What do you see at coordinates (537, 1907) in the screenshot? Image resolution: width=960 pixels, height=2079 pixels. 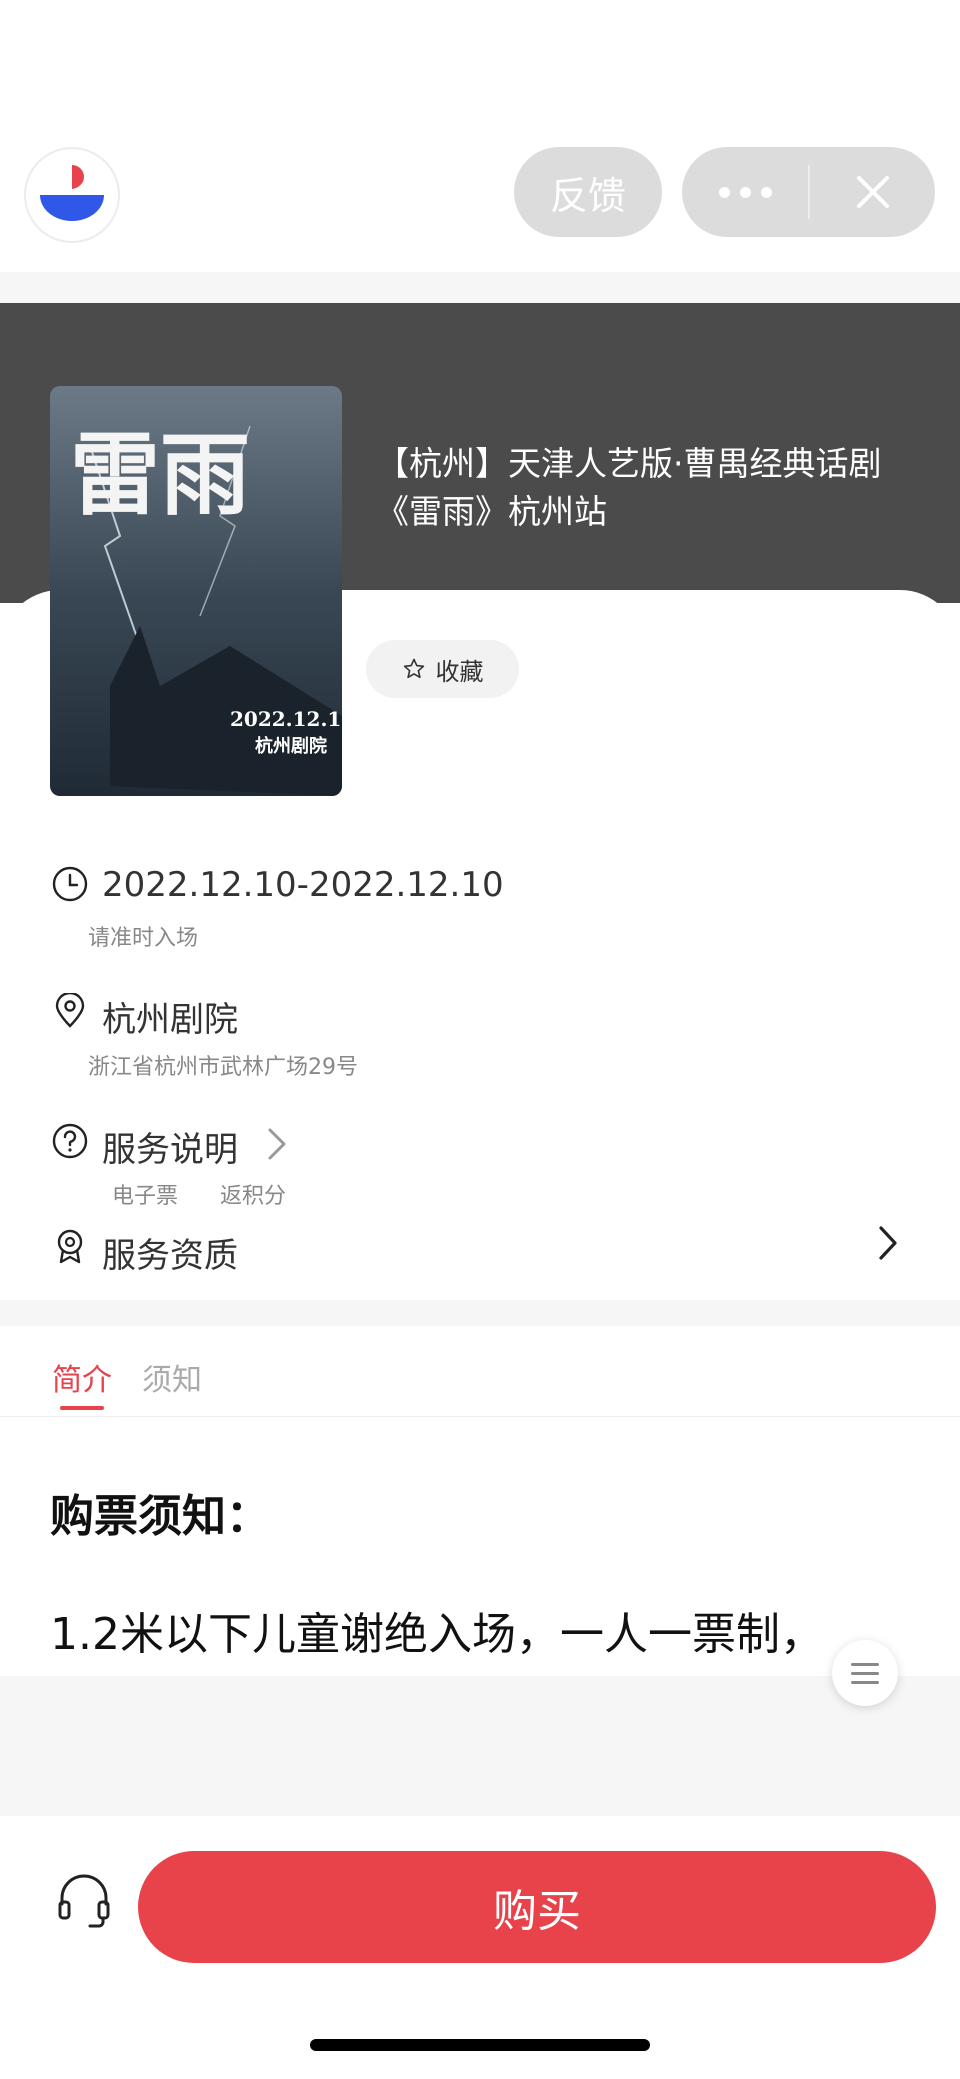 I see `buy-button: 购买` at bounding box center [537, 1907].